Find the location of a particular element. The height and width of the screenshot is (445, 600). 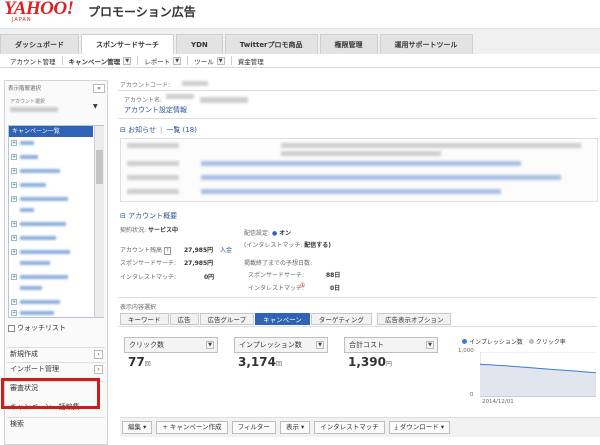

radio-on-icon: ● is located at coordinates (274, 233).